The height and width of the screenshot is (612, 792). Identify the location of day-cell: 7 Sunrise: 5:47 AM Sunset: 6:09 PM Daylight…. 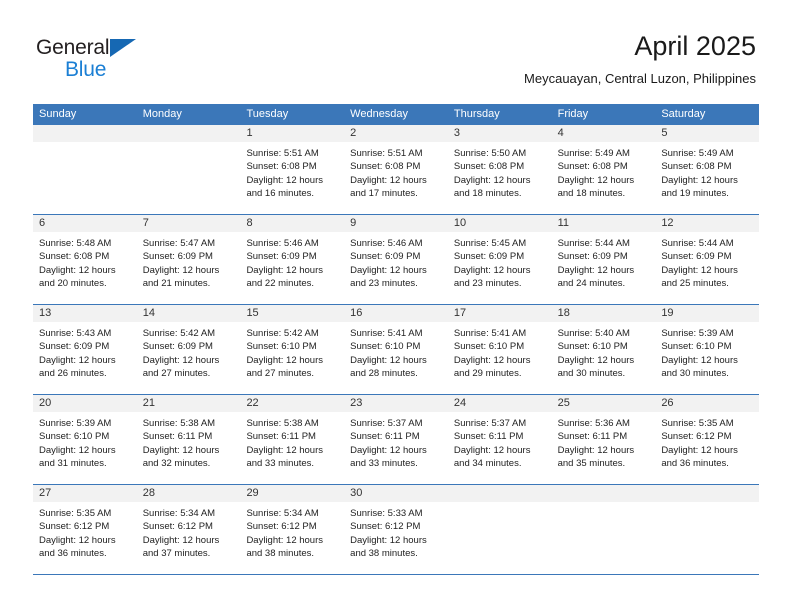
(188, 259).